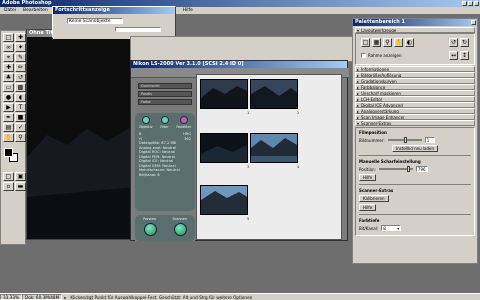 The height and width of the screenshot is (300, 480). What do you see at coordinates (10, 10) in the screenshot?
I see `menu-file: Datei` at bounding box center [10, 10].